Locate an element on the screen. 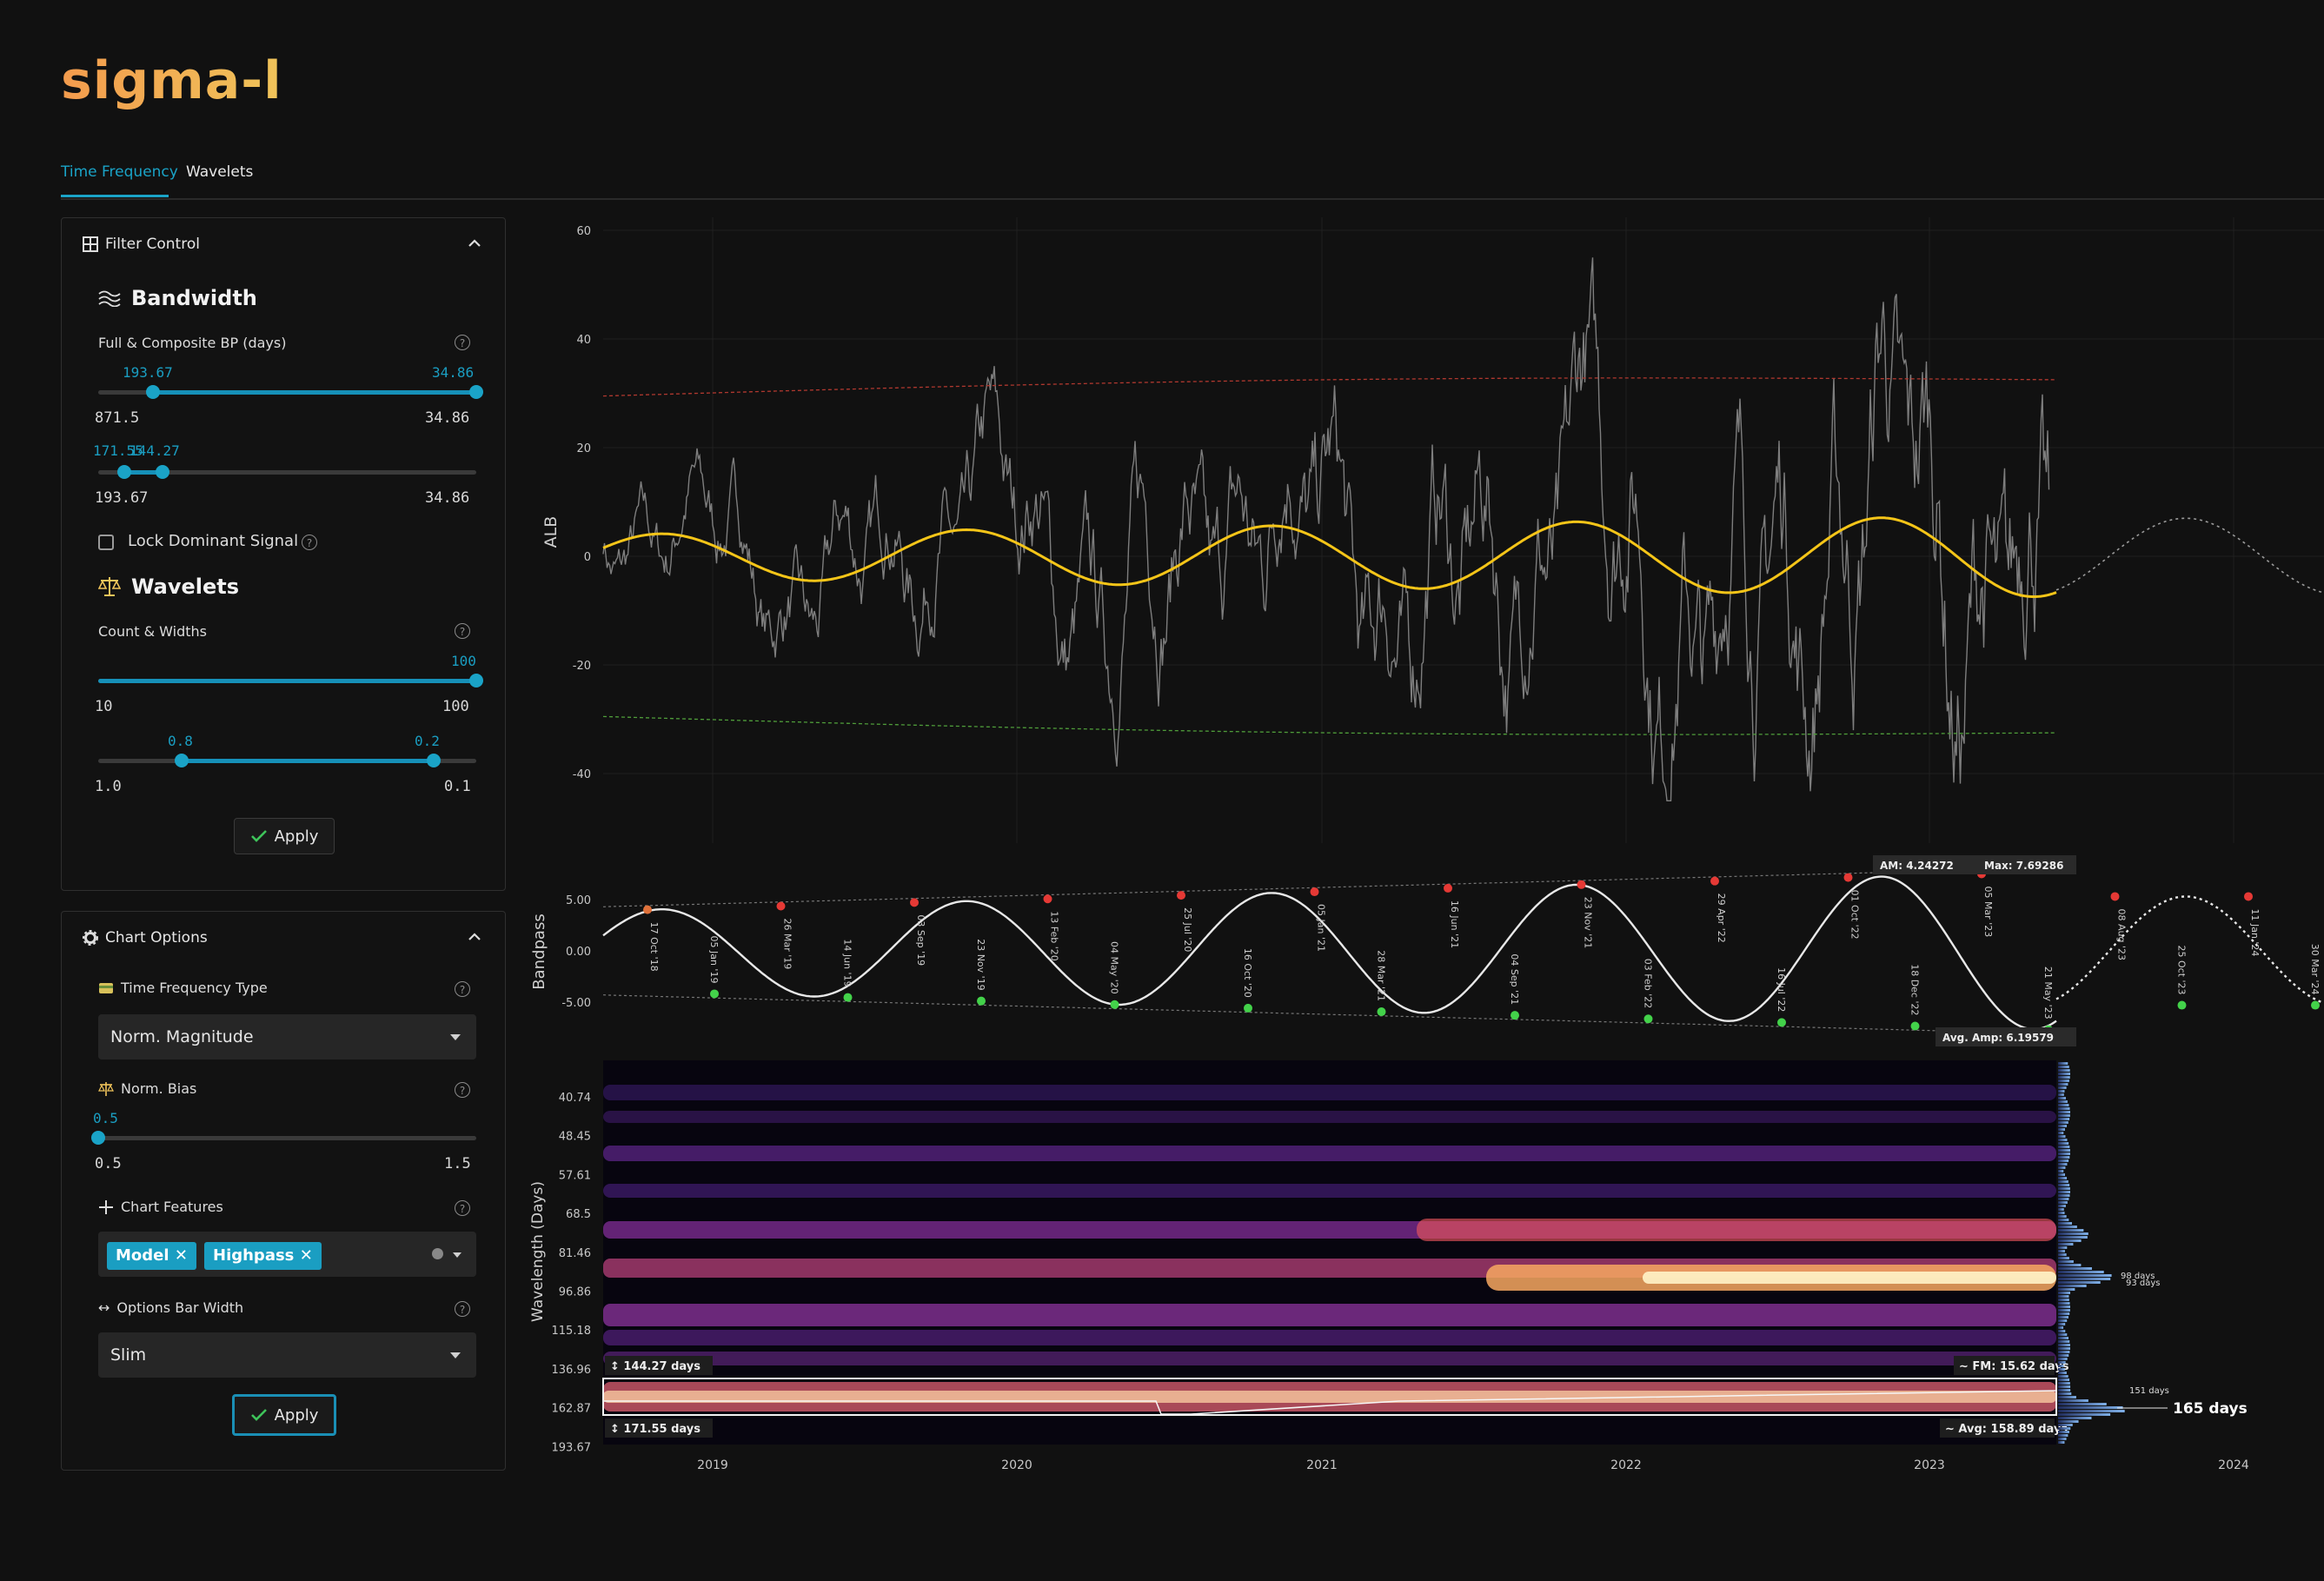 The width and height of the screenshot is (2324, 1581). wavelet-count-slider is located at coordinates (290, 681).